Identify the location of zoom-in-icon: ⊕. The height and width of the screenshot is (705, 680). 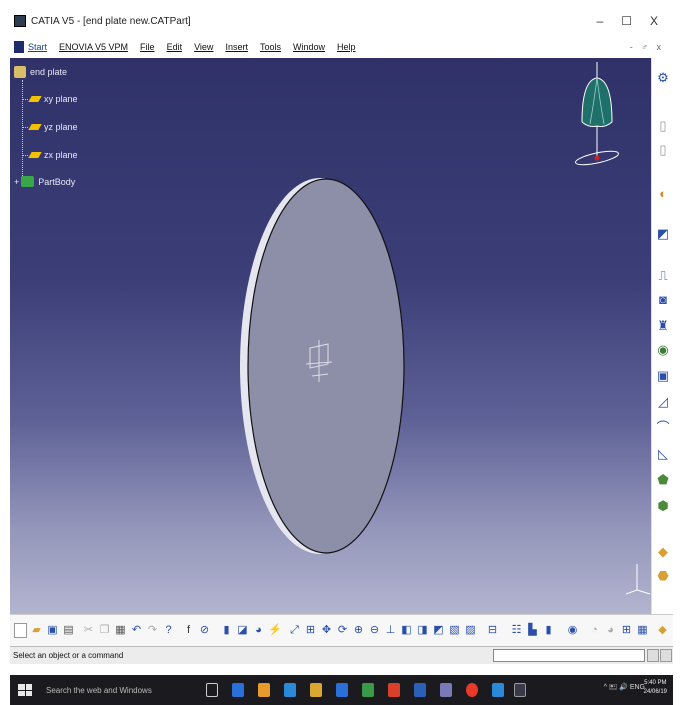
(358, 630).